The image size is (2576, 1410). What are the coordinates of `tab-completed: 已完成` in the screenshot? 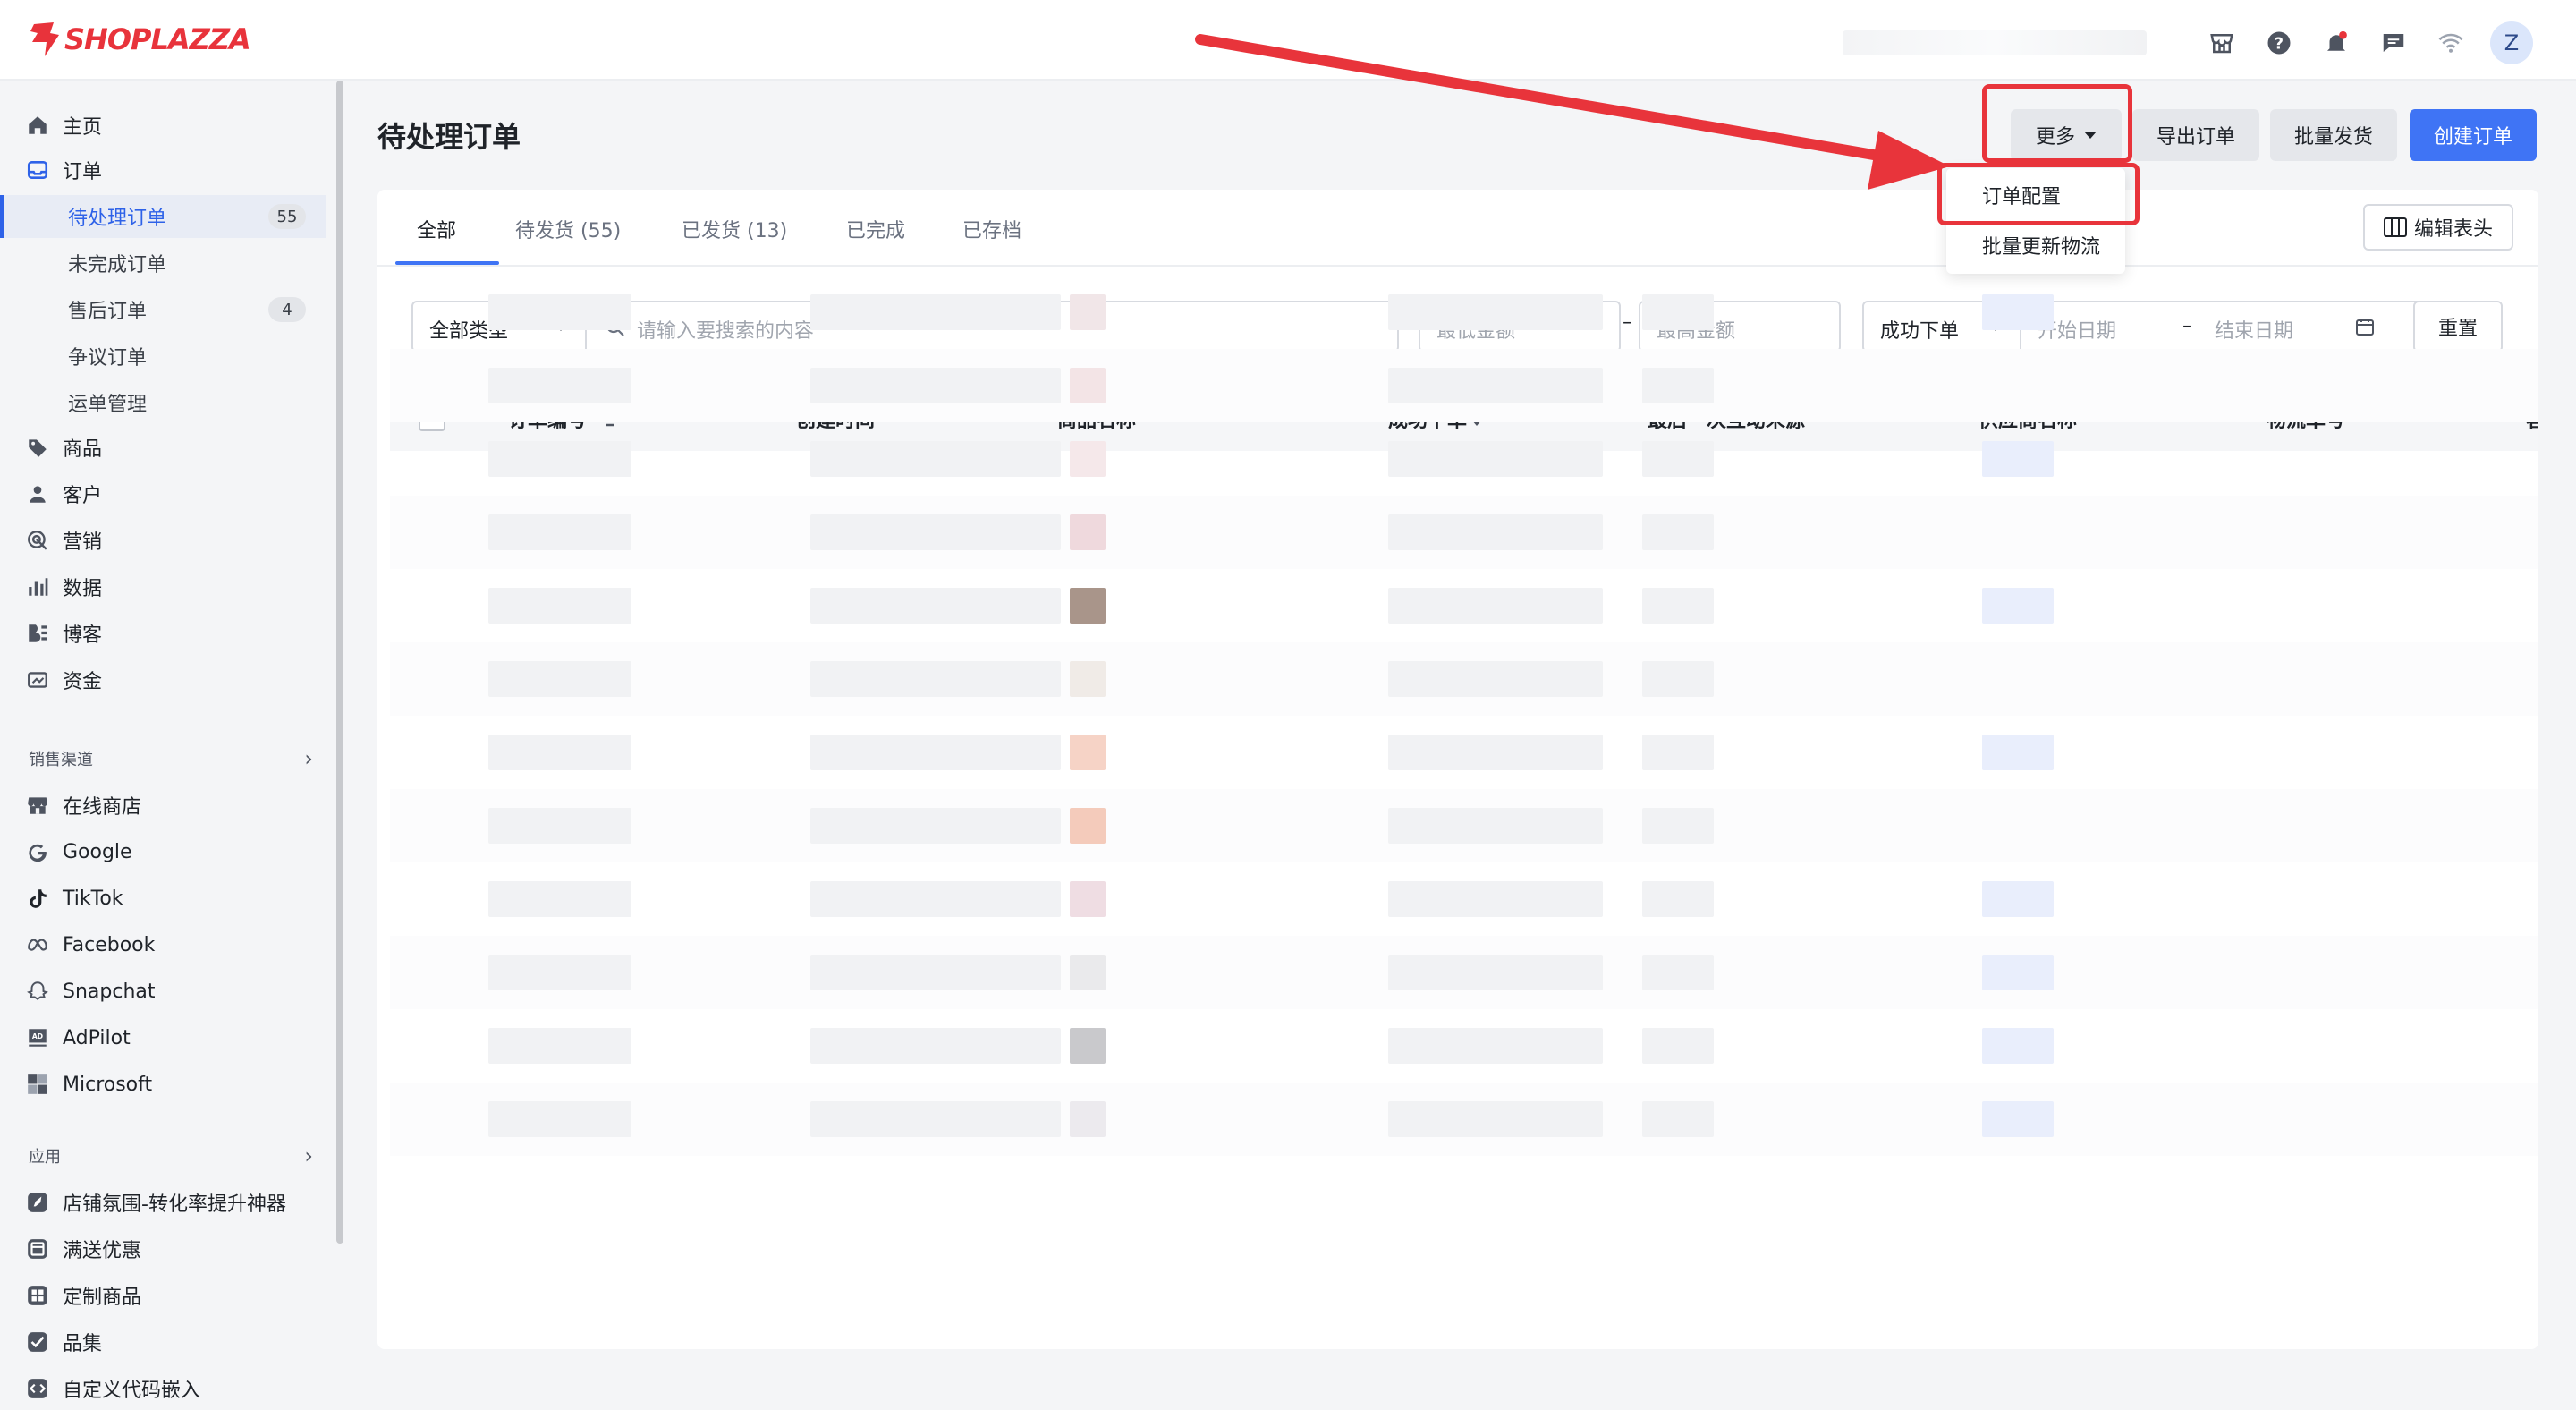 It's located at (875, 229).